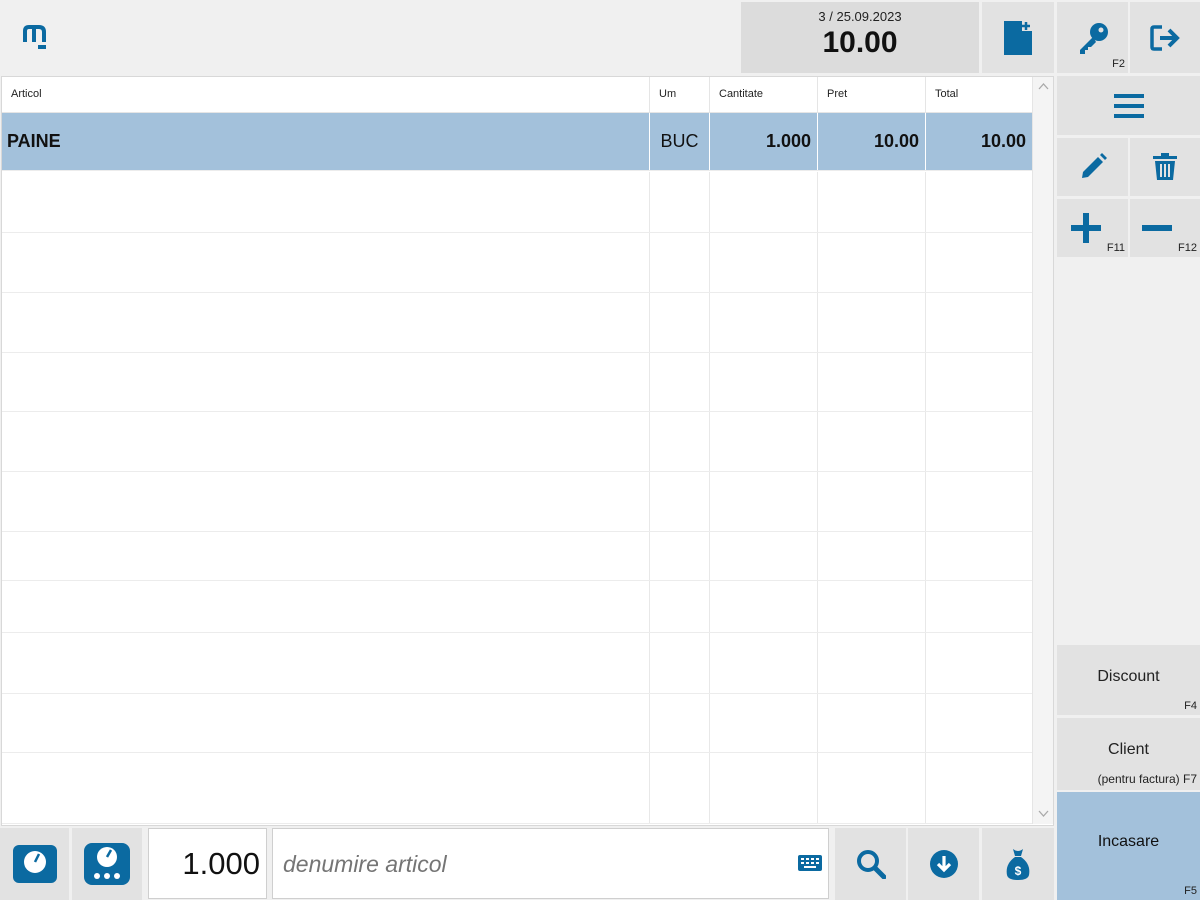 The width and height of the screenshot is (1200, 900). What do you see at coordinates (37, 37) in the screenshot?
I see `logo` at bounding box center [37, 37].